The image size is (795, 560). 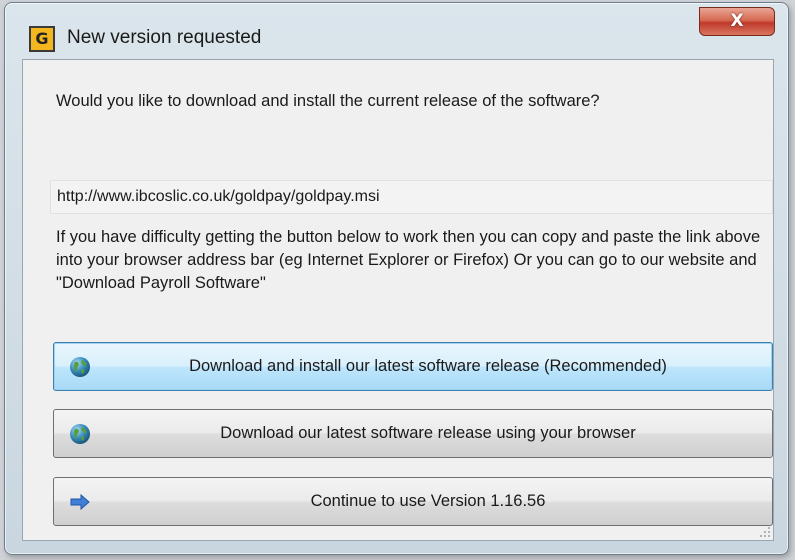 What do you see at coordinates (765, 532) in the screenshot?
I see `resize-grip-icon` at bounding box center [765, 532].